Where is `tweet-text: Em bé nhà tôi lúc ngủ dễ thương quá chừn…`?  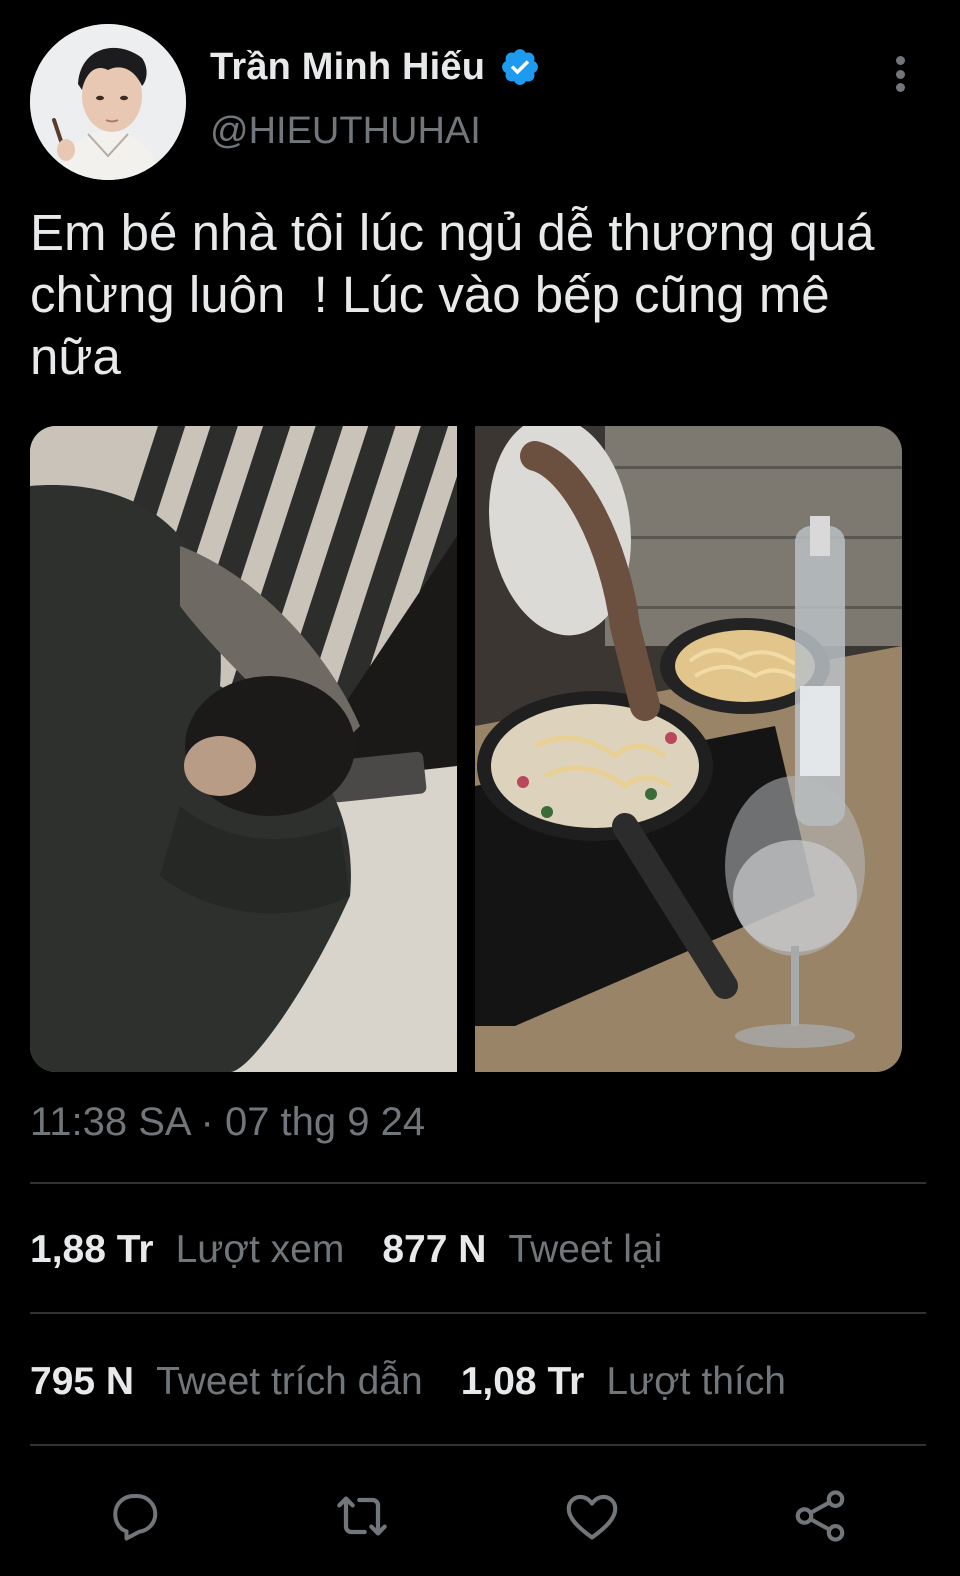
tweet-text: Em bé nhà tôi lúc ngủ dễ thương quá chừn… is located at coordinates (452, 294).